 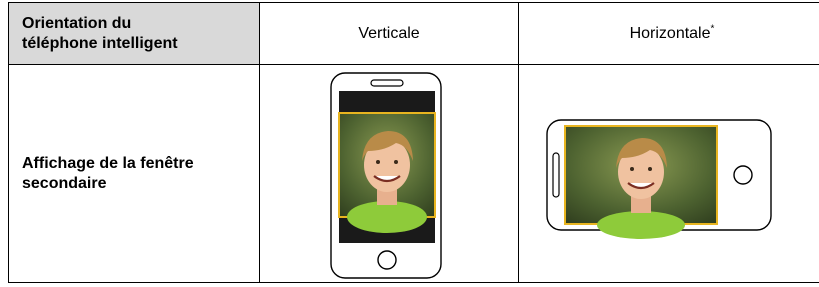 What do you see at coordinates (387, 260) in the screenshot?
I see `home-button-icon` at bounding box center [387, 260].